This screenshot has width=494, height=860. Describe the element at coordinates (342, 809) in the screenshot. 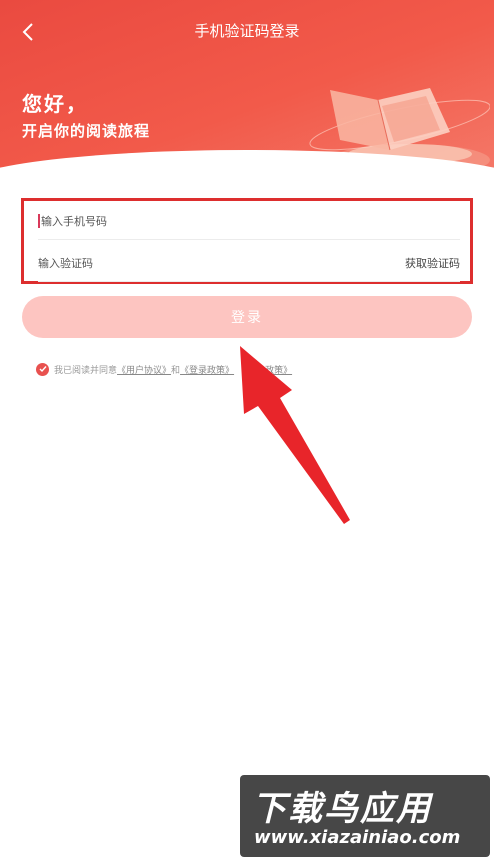

I see `watermark-brand: 下载鸟应用` at that location.